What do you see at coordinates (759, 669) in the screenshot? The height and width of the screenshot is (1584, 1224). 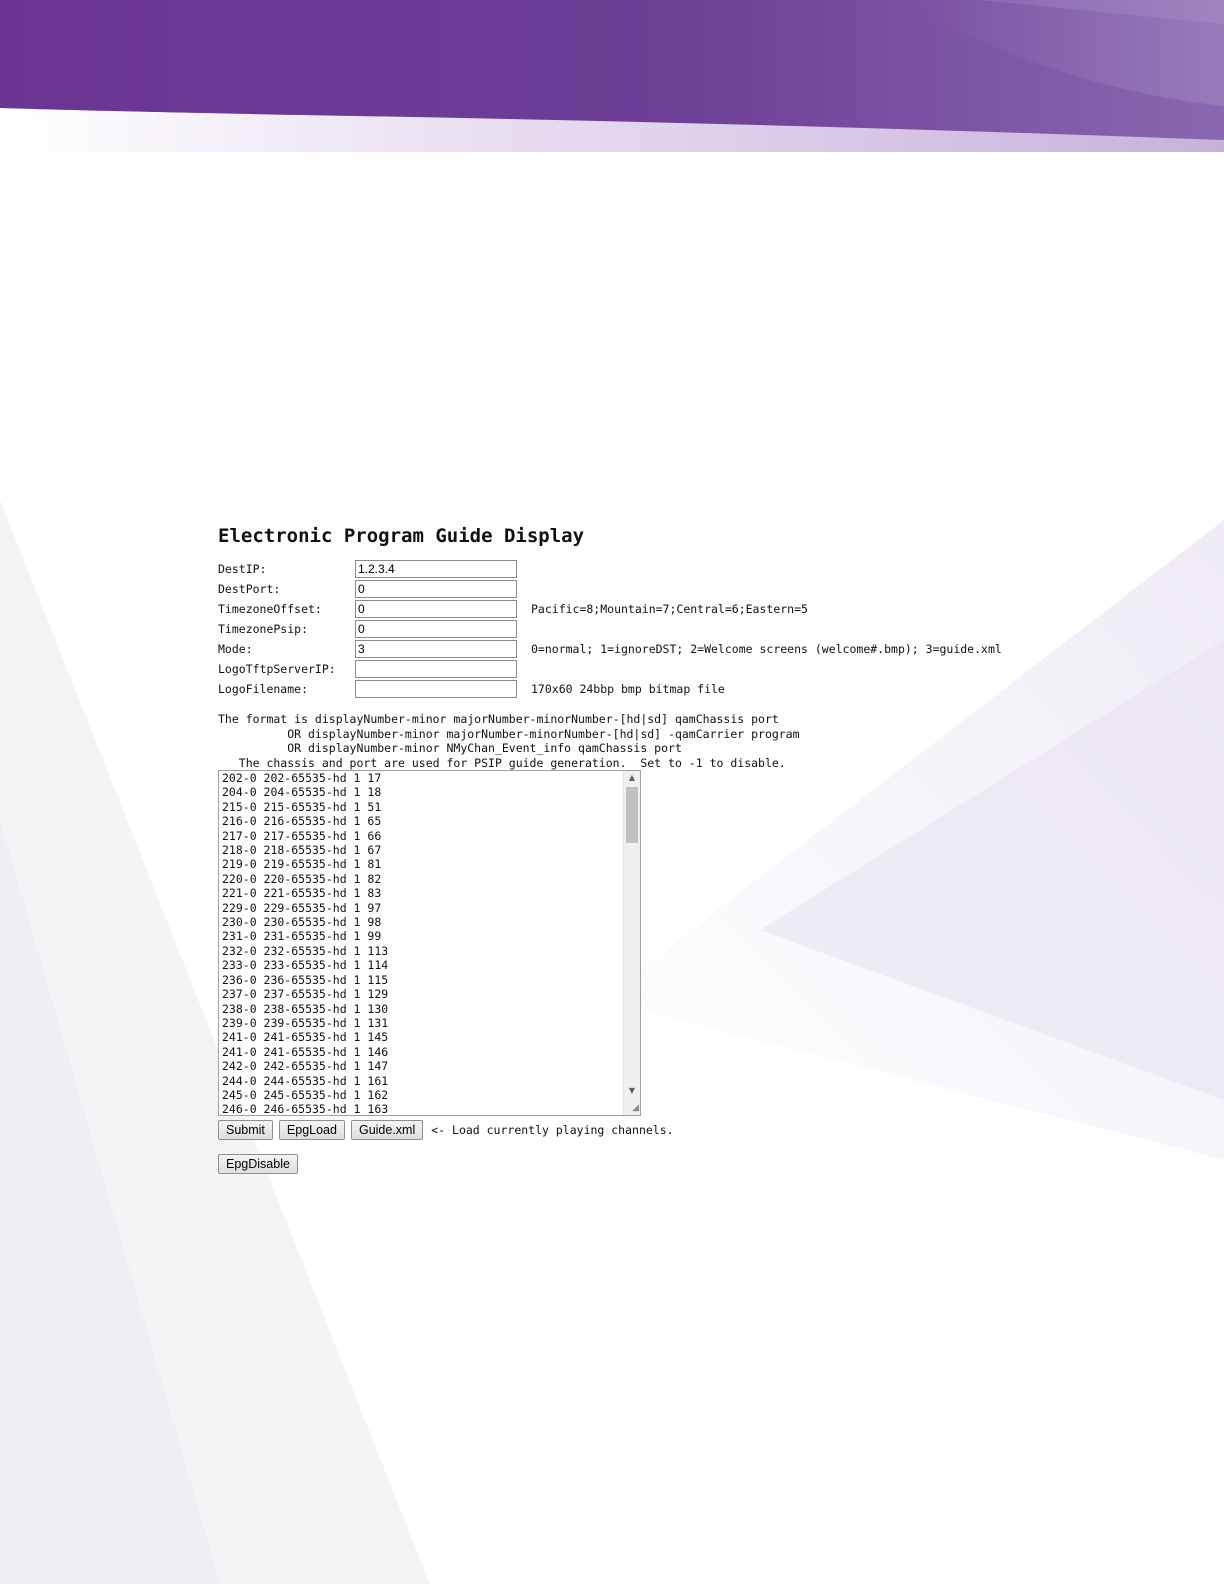 I see `logotftpserverip-hint` at bounding box center [759, 669].